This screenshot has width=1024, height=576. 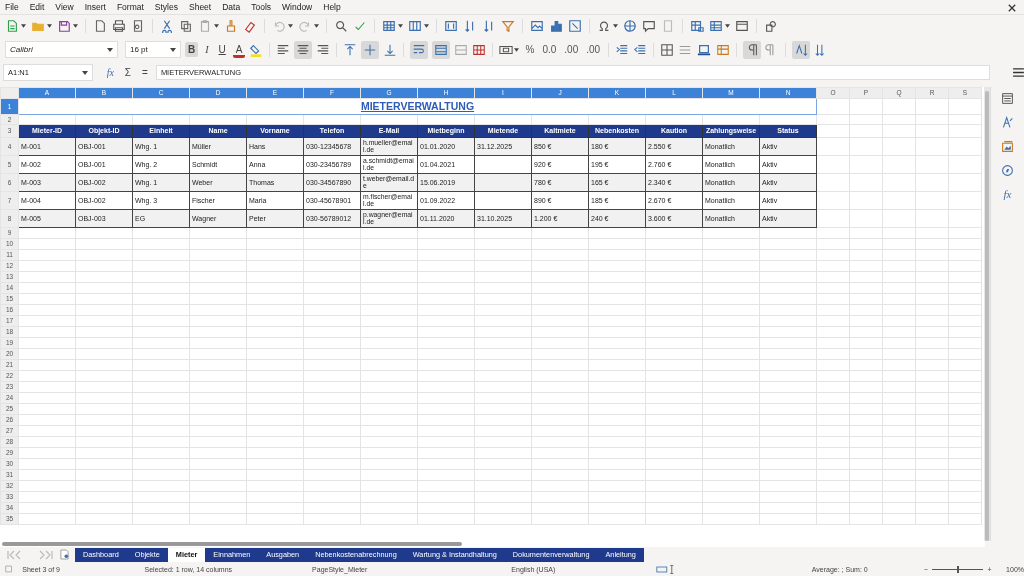 What do you see at coordinates (556, 26) in the screenshot?
I see `bar-chart-icon` at bounding box center [556, 26].